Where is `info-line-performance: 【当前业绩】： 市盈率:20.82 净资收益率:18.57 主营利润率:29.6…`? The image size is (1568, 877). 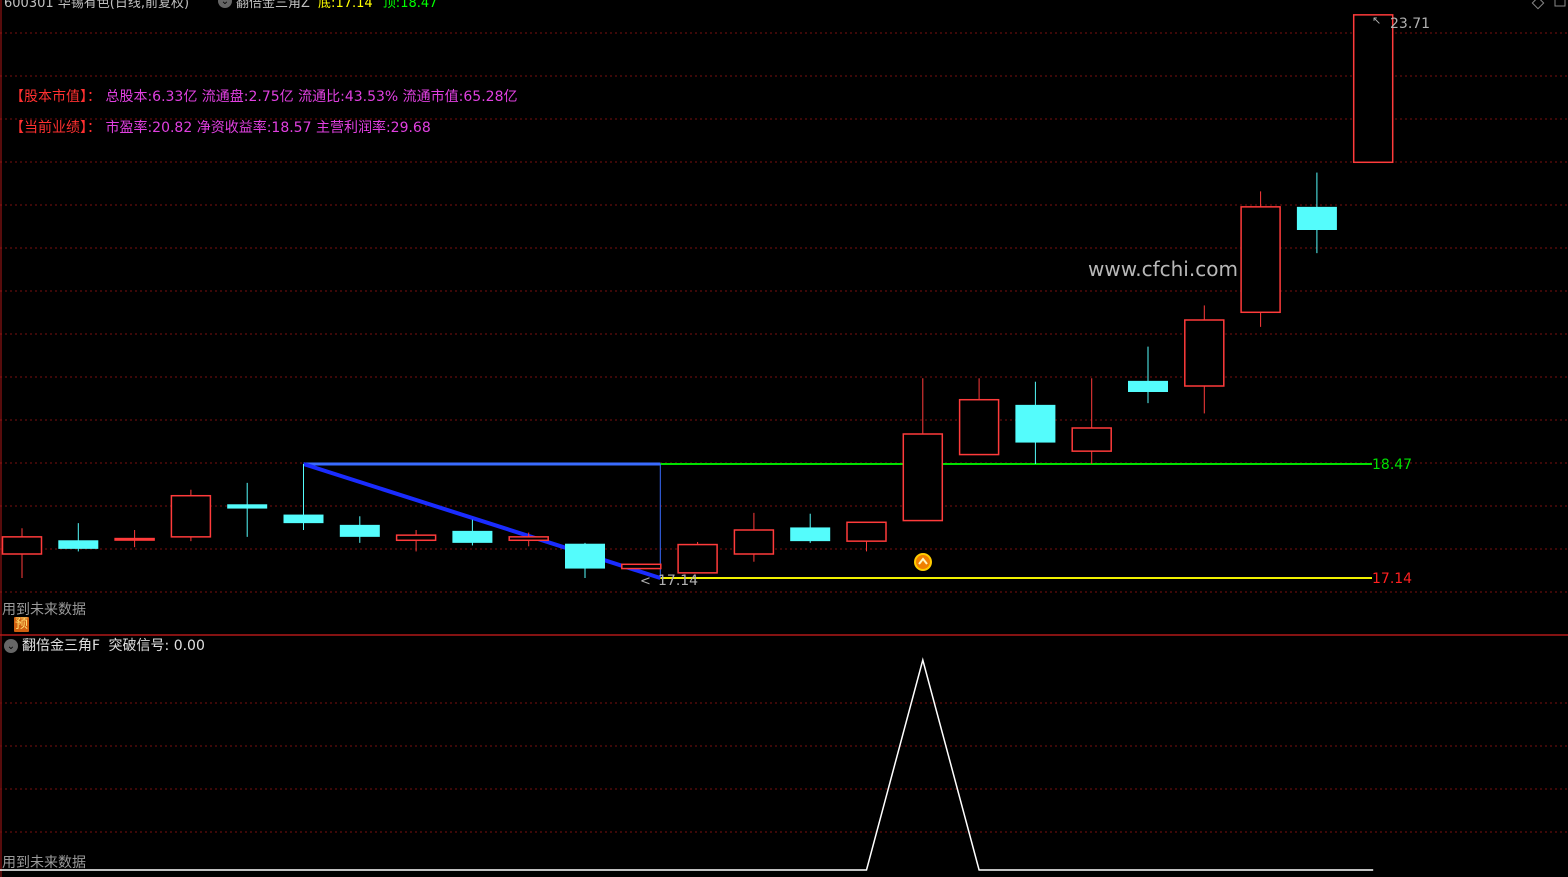 info-line-performance: 【当前业绩】： 市盈率:20.82 净资收益率:18.57 主营利润率:29.6… is located at coordinates (220, 128).